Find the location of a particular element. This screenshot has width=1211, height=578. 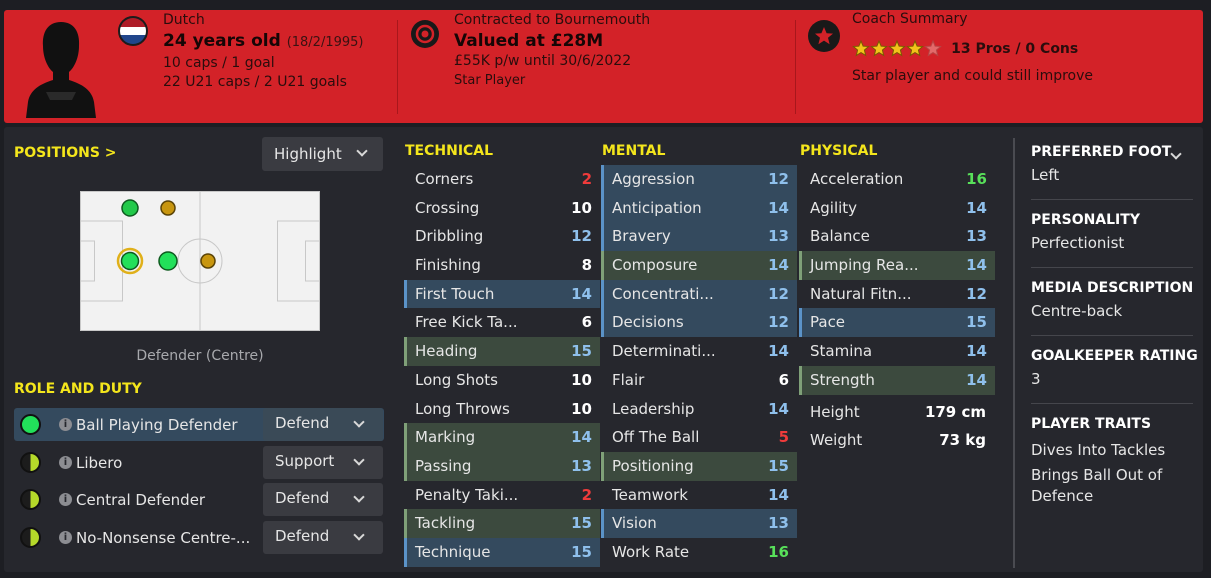

attribute-row: Aggression 12 is located at coordinates (699, 179).